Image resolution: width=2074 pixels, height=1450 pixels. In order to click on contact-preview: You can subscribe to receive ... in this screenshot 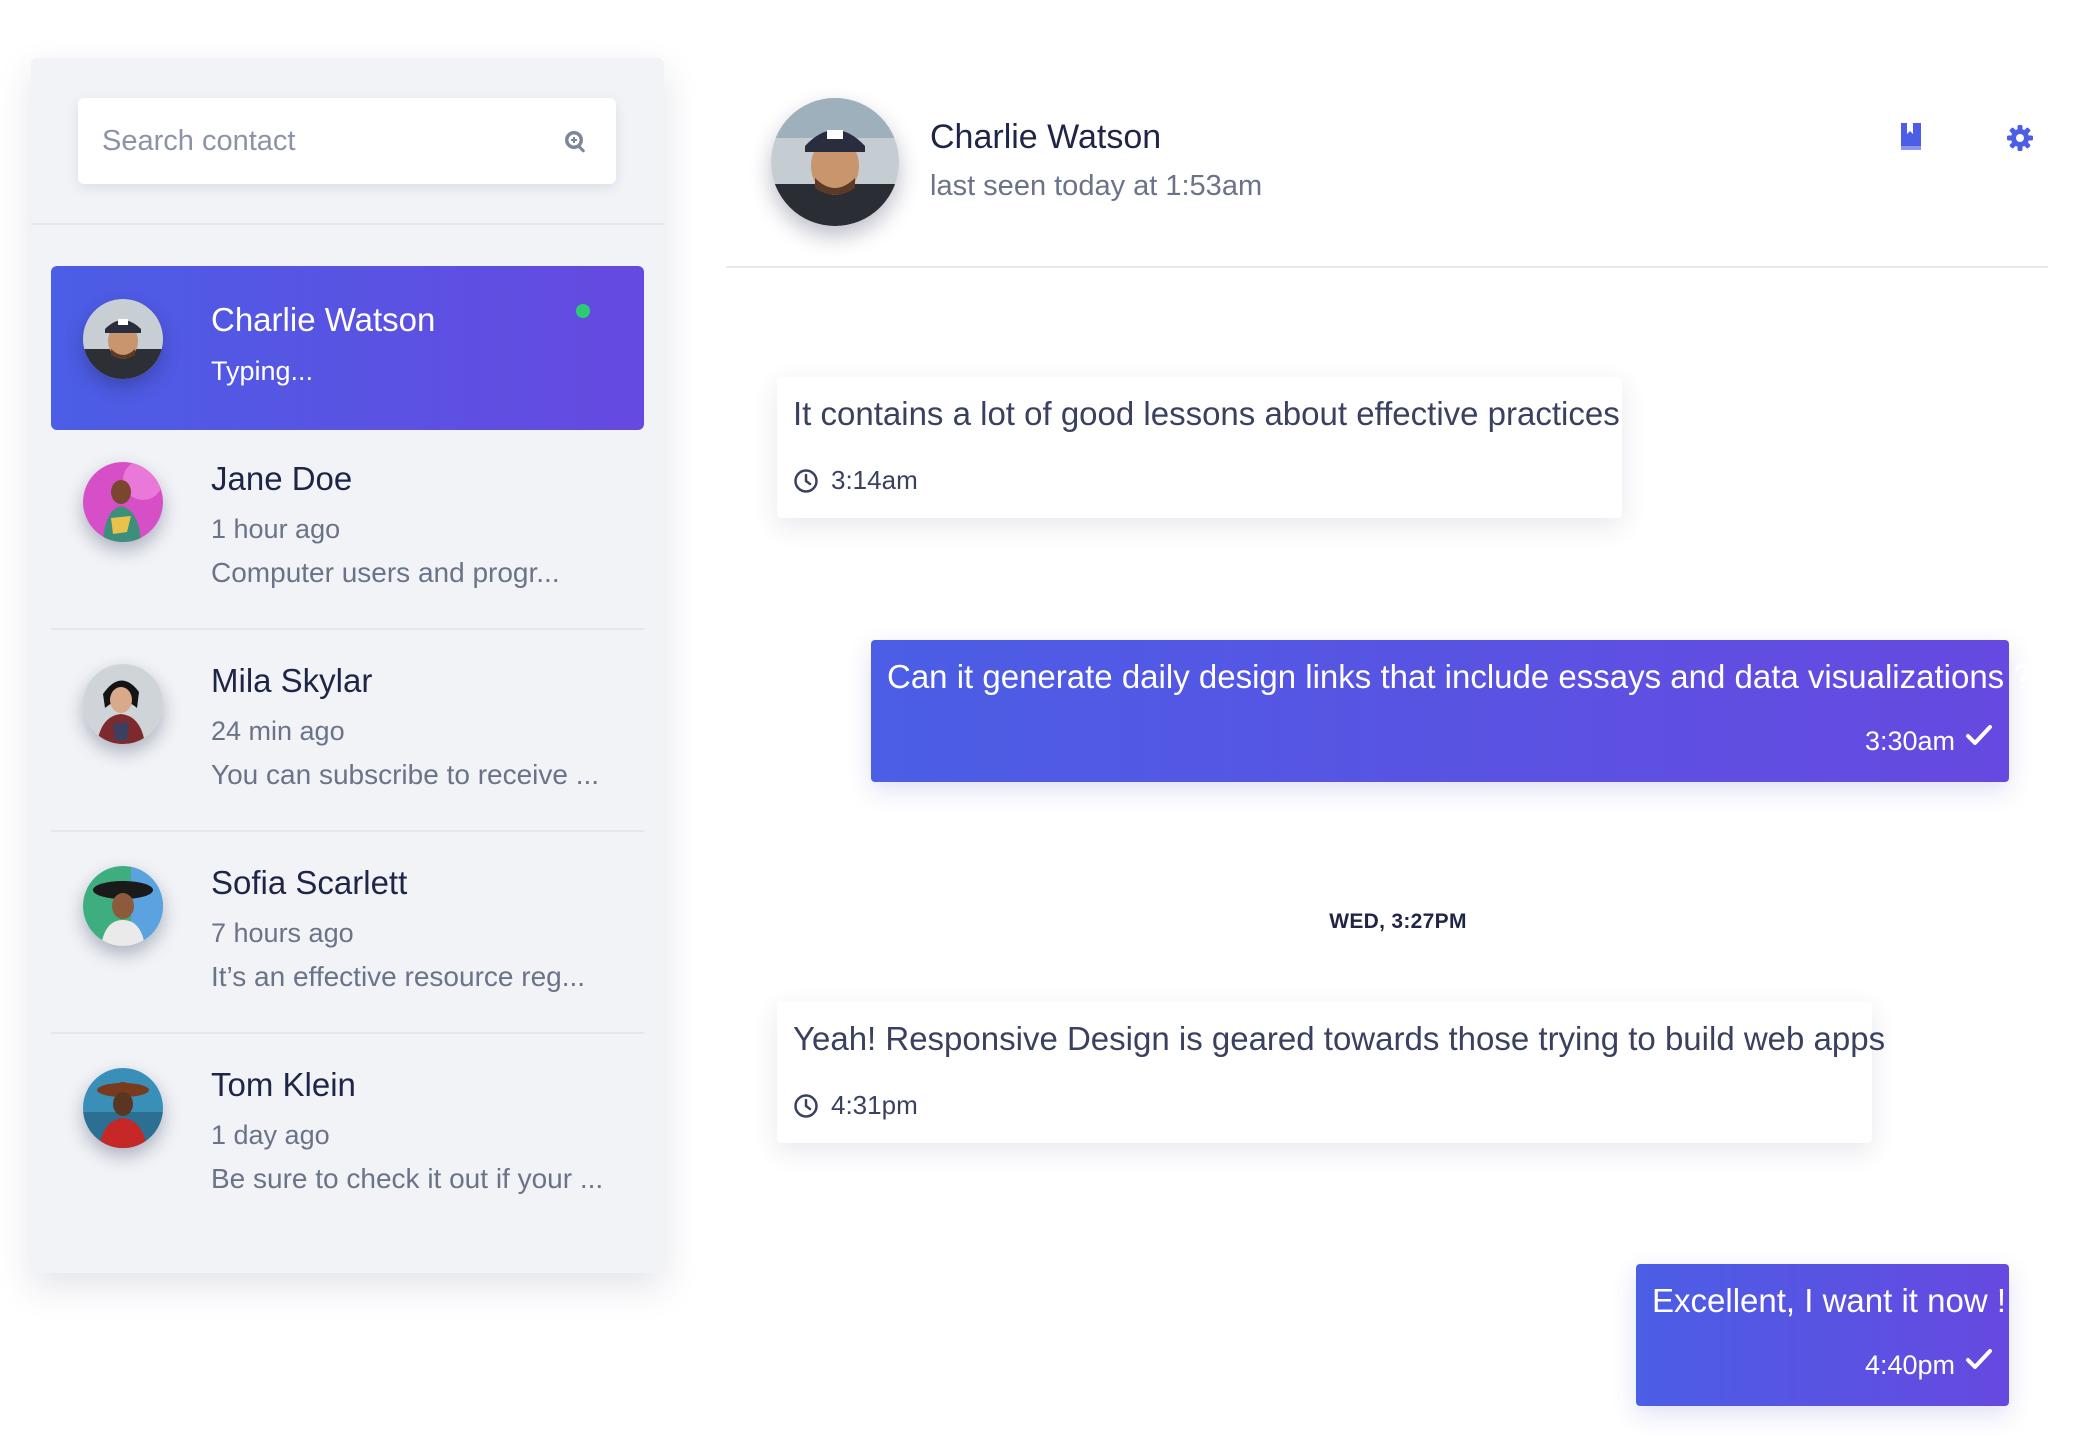, I will do `click(405, 774)`.